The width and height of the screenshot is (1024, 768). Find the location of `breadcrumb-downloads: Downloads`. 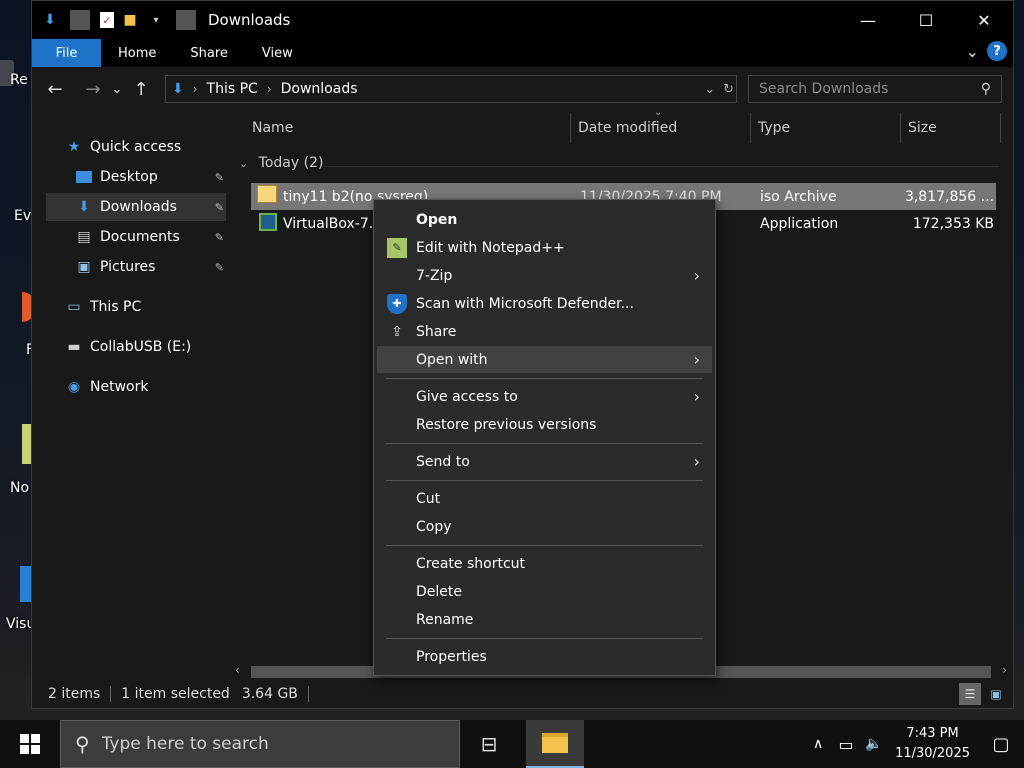

breadcrumb-downloads: Downloads is located at coordinates (319, 89).